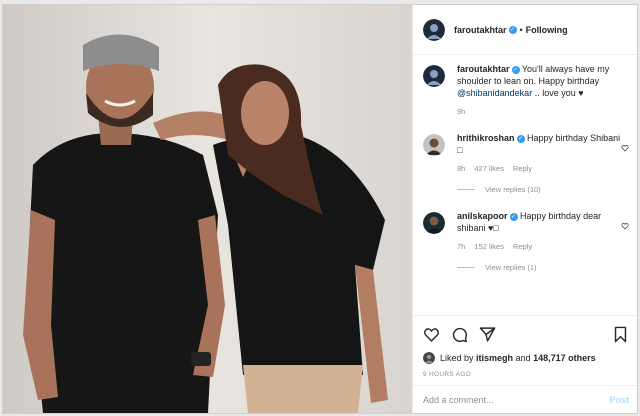  What do you see at coordinates (555, 93) in the screenshot?
I see `caption-text-part2: .. love you` at bounding box center [555, 93].